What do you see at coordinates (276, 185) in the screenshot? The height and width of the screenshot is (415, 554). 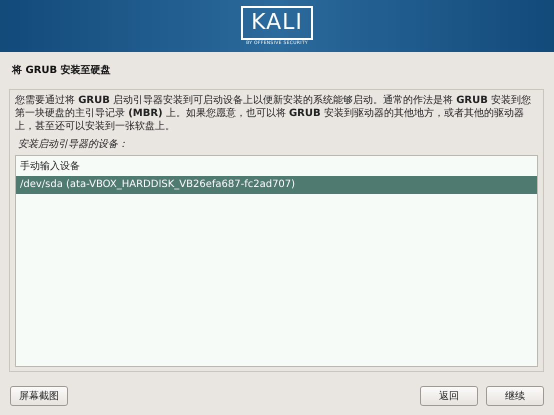 I see `list-item: /dev/sda (ata-VBOX_HARDDISK_VB26efa687-fc2ad707)` at bounding box center [276, 185].